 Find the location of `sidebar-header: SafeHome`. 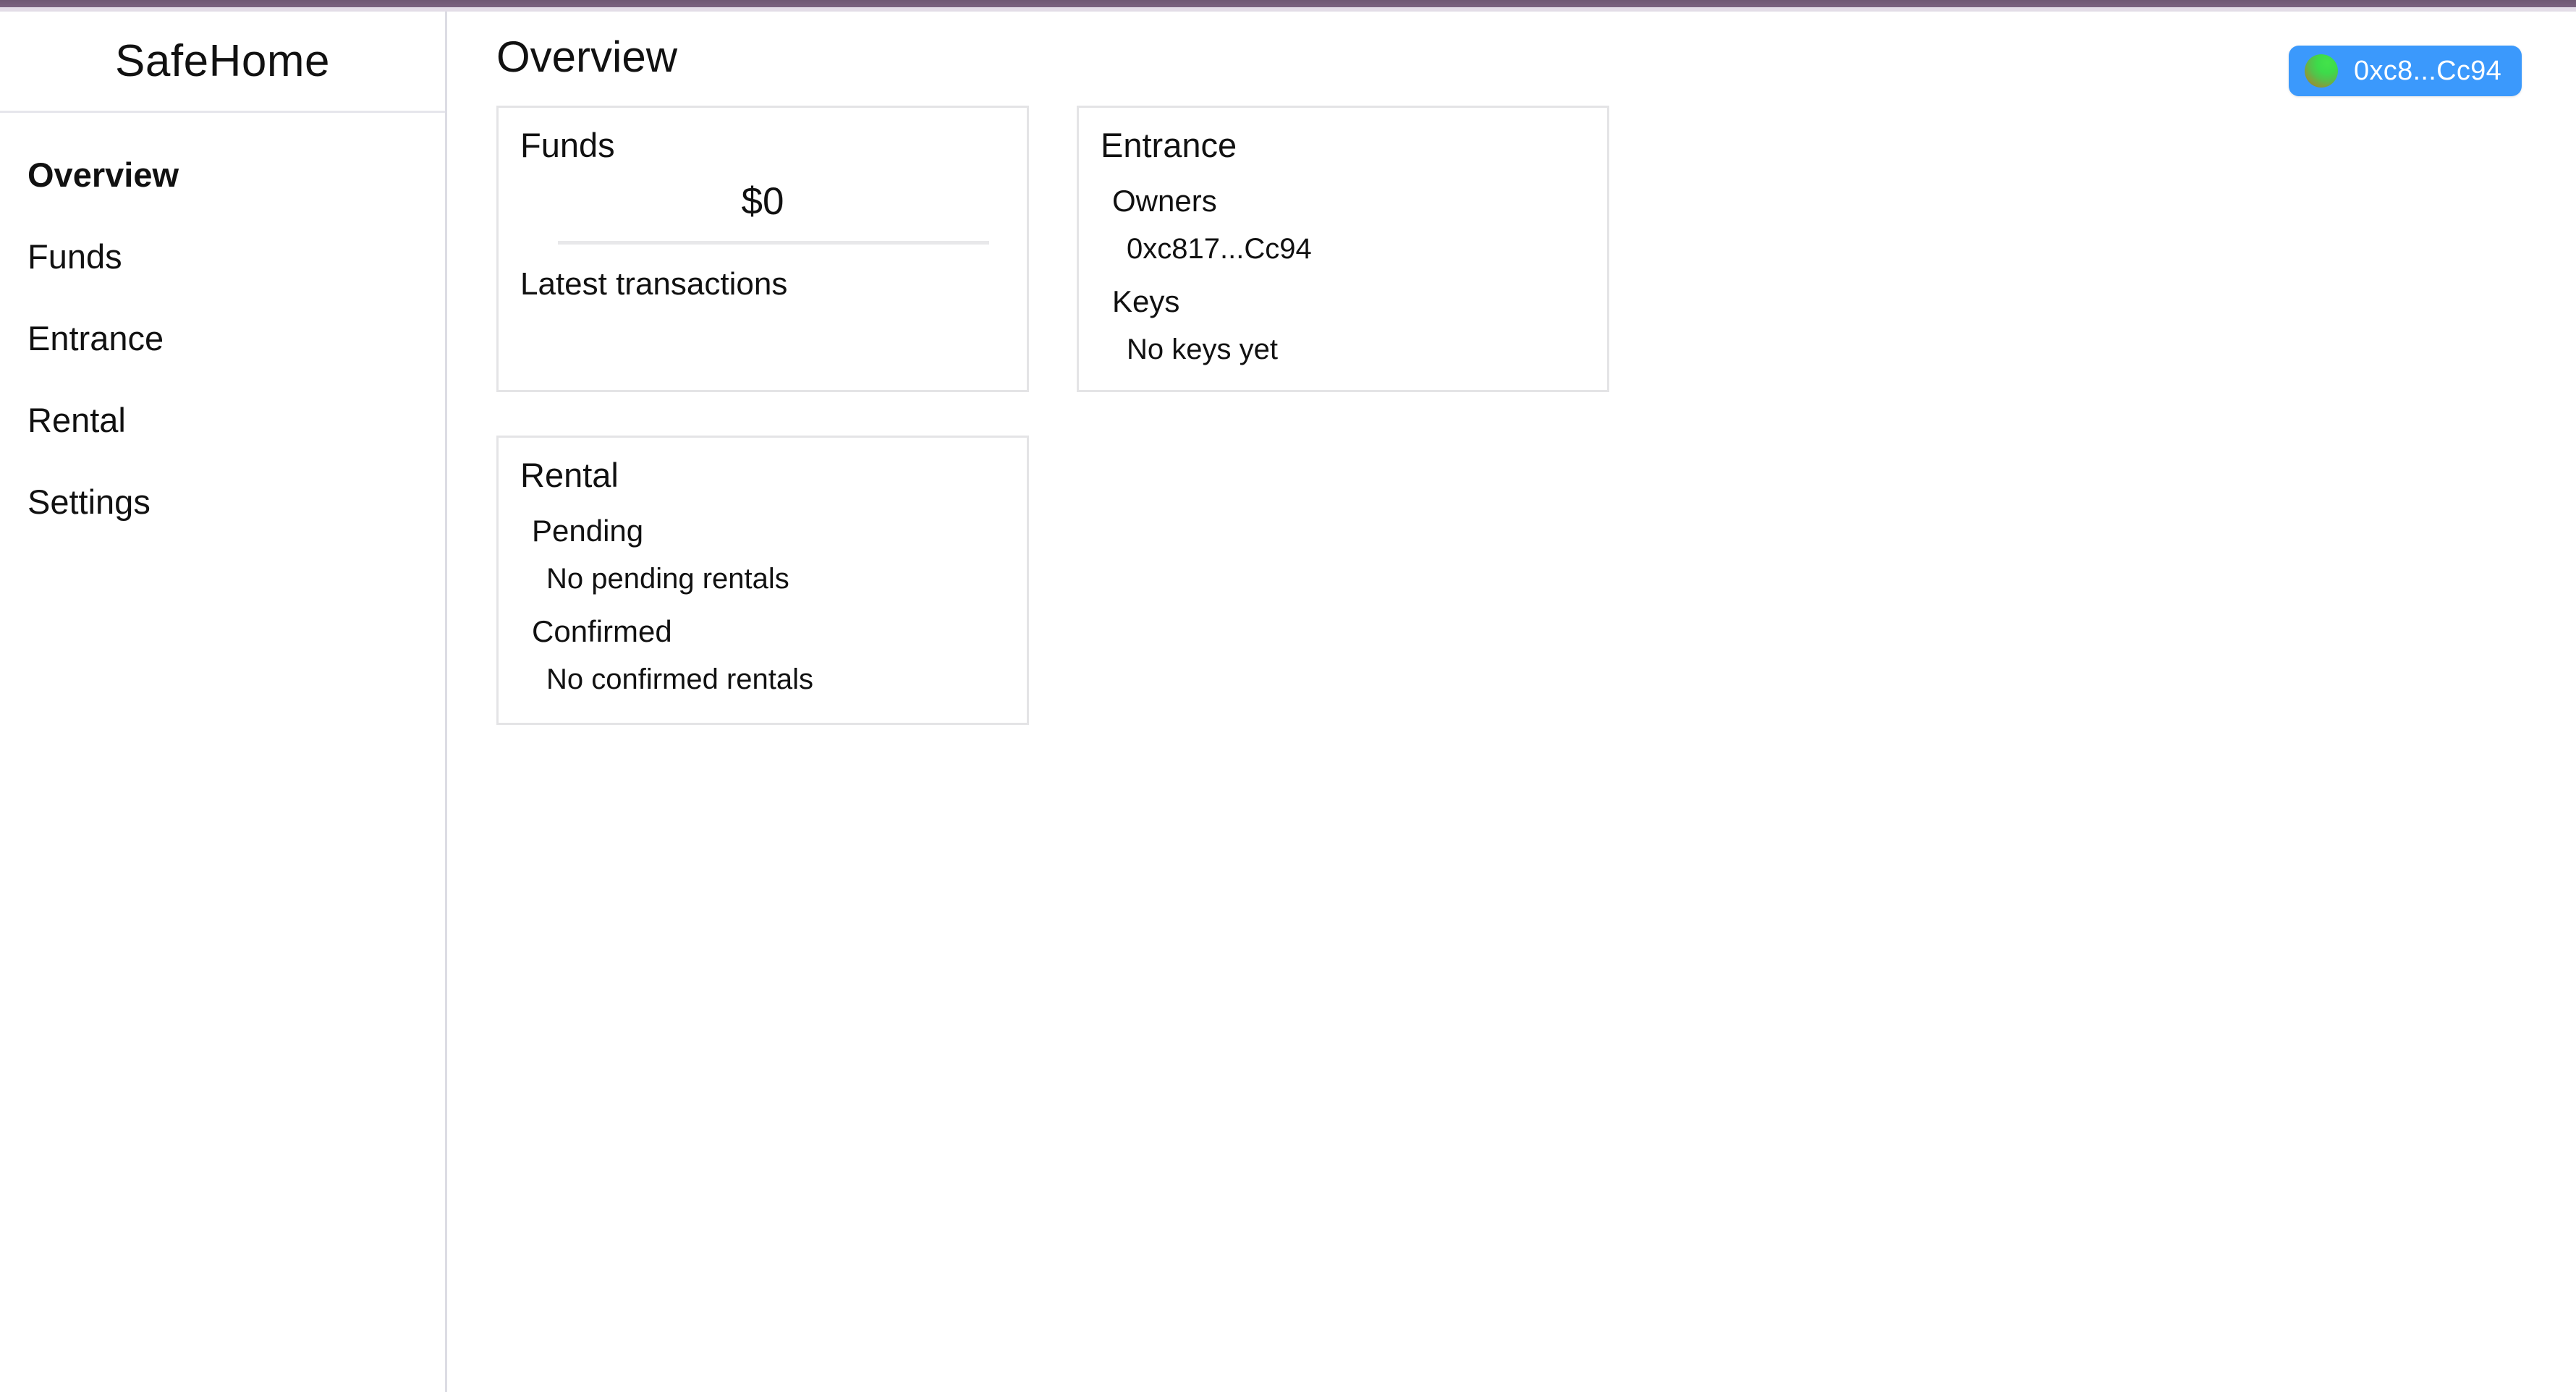

sidebar-header: SafeHome is located at coordinates (223, 62).